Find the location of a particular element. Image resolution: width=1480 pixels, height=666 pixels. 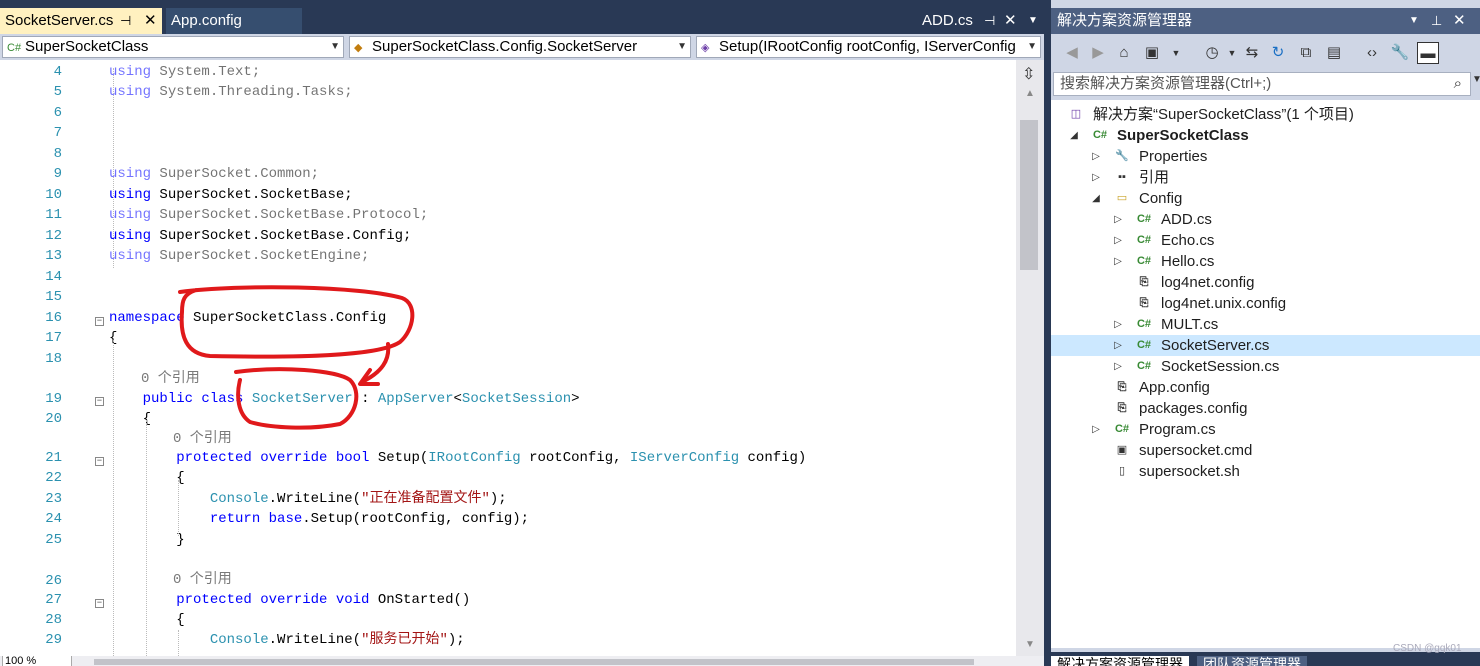

tree-item: ▷ ▪▪ 引用 is located at coordinates (1265, 177).